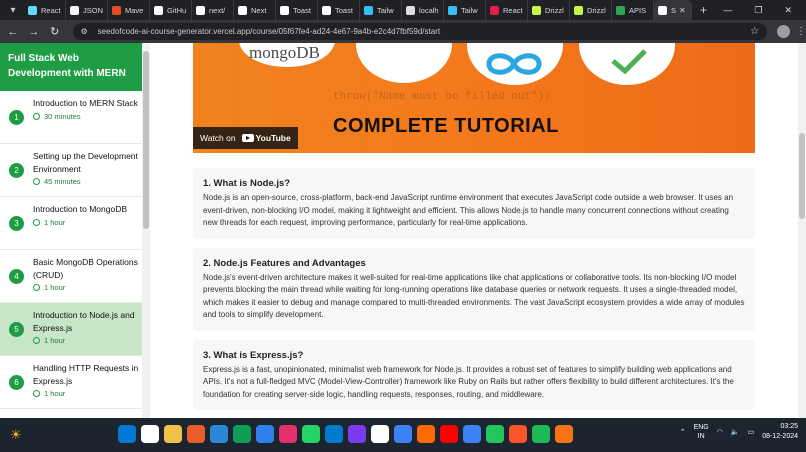  What do you see at coordinates (273, 138) in the screenshot?
I see `youtube-label: YouTube` at bounding box center [273, 138].